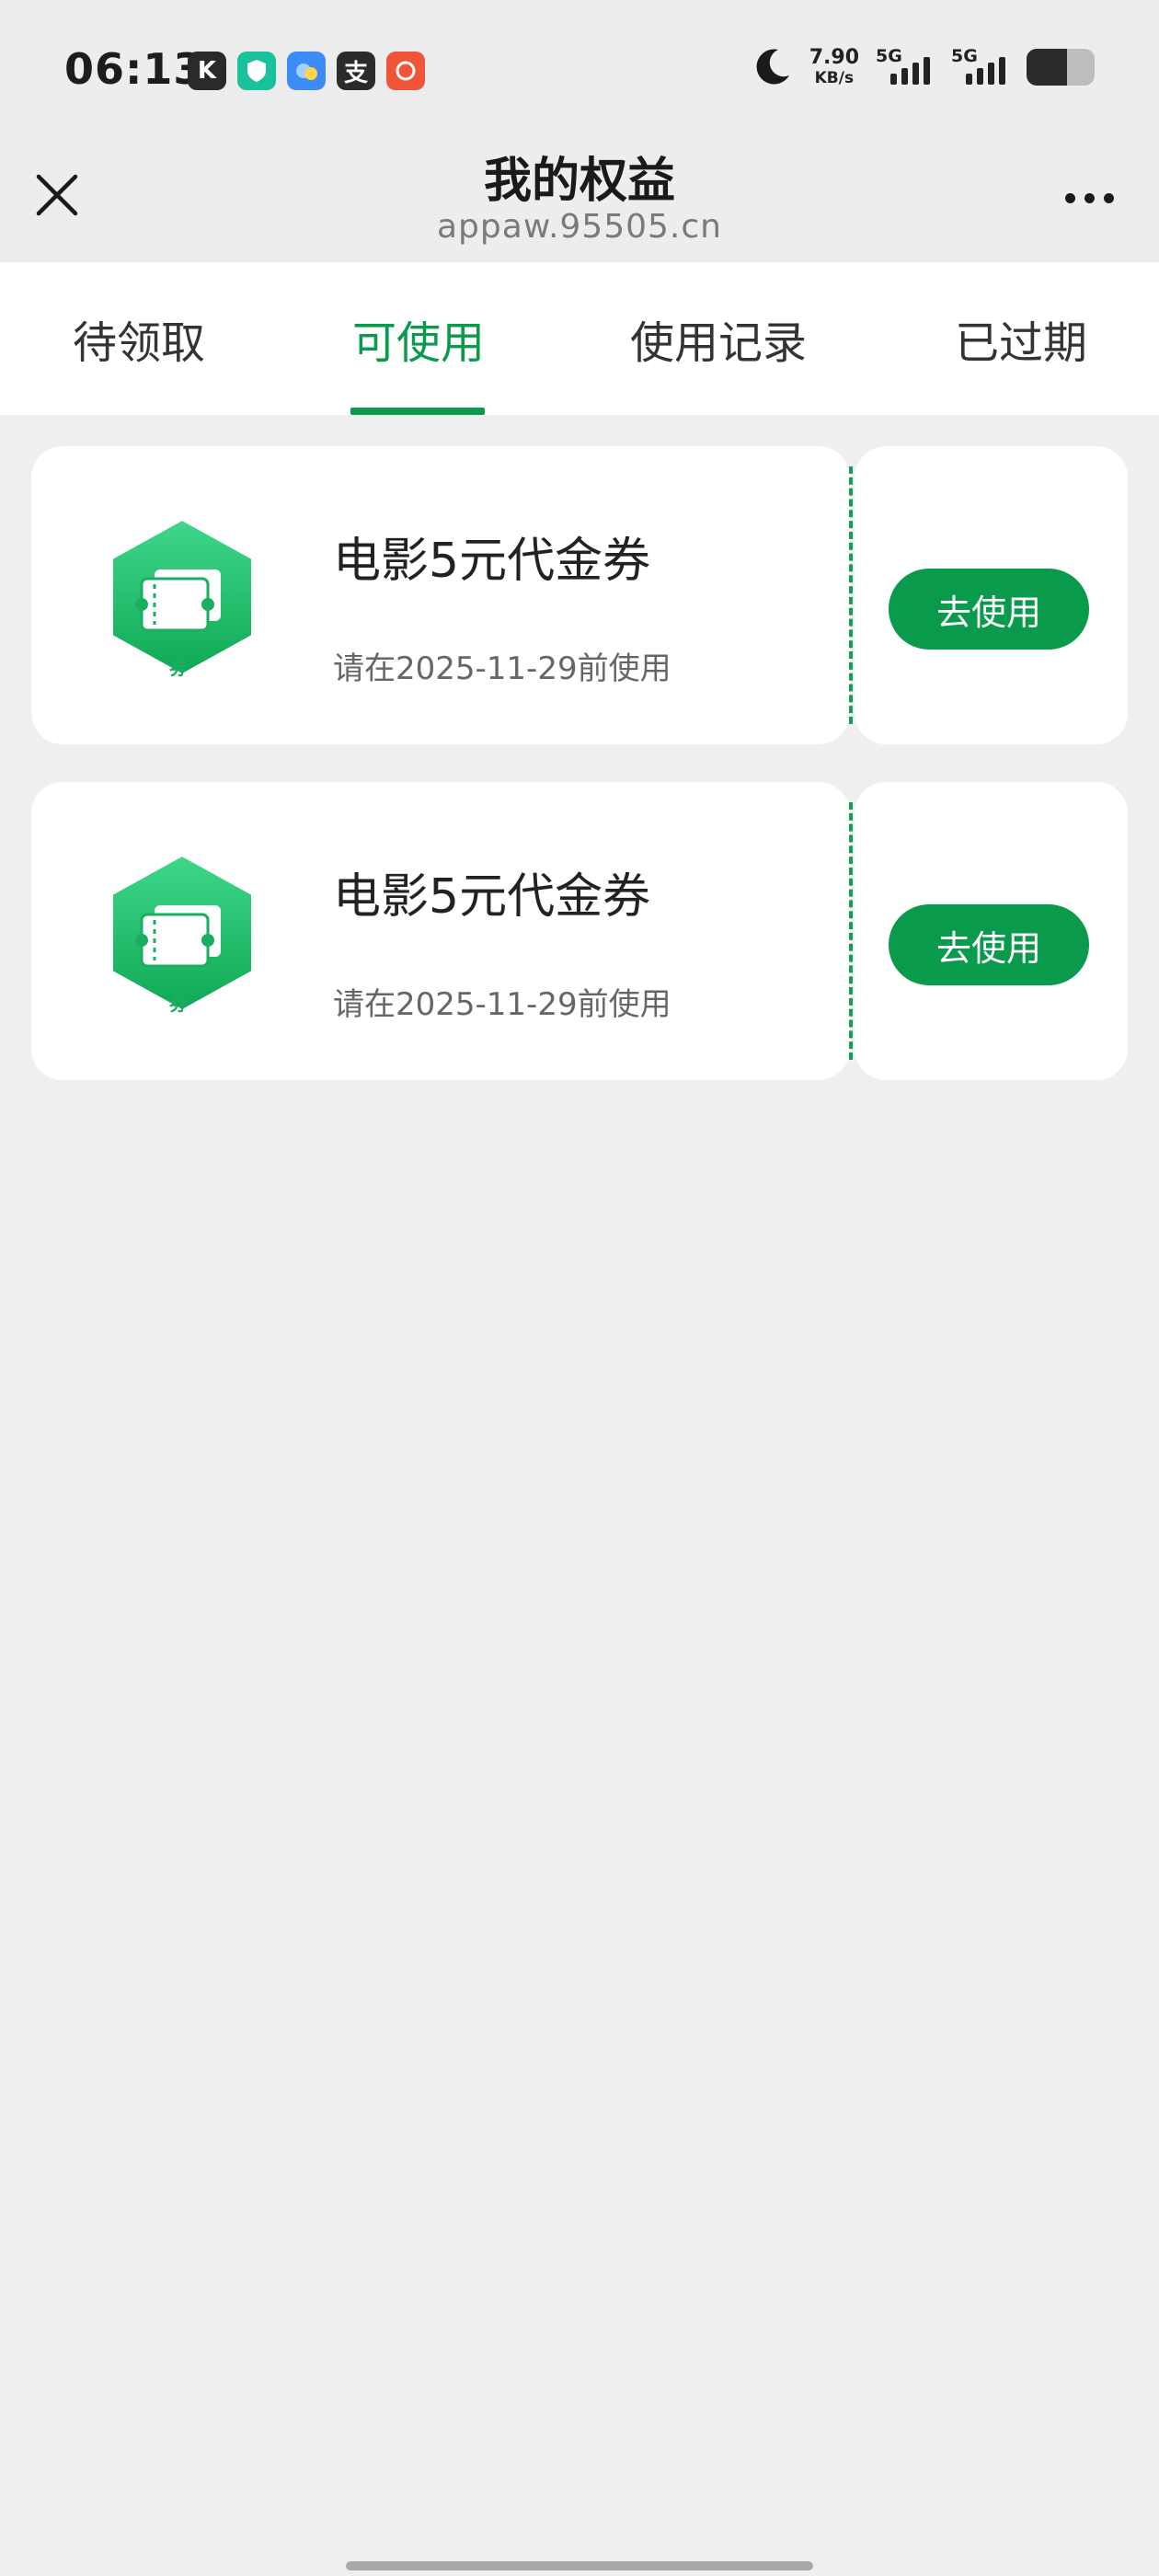  I want to click on network-speed-value: 7.90, so click(834, 57).